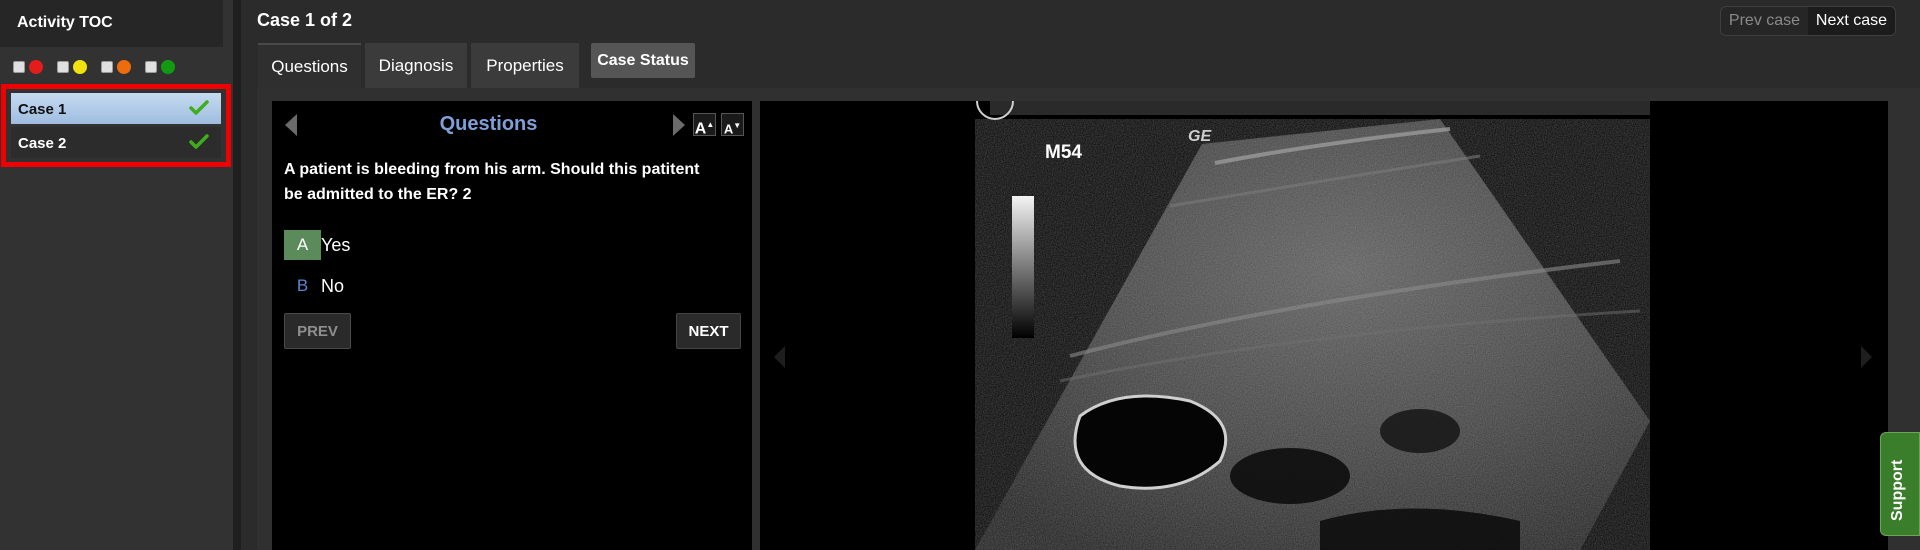 The height and width of the screenshot is (550, 1920). I want to click on case-title: Case 1 of 2, so click(305, 20).